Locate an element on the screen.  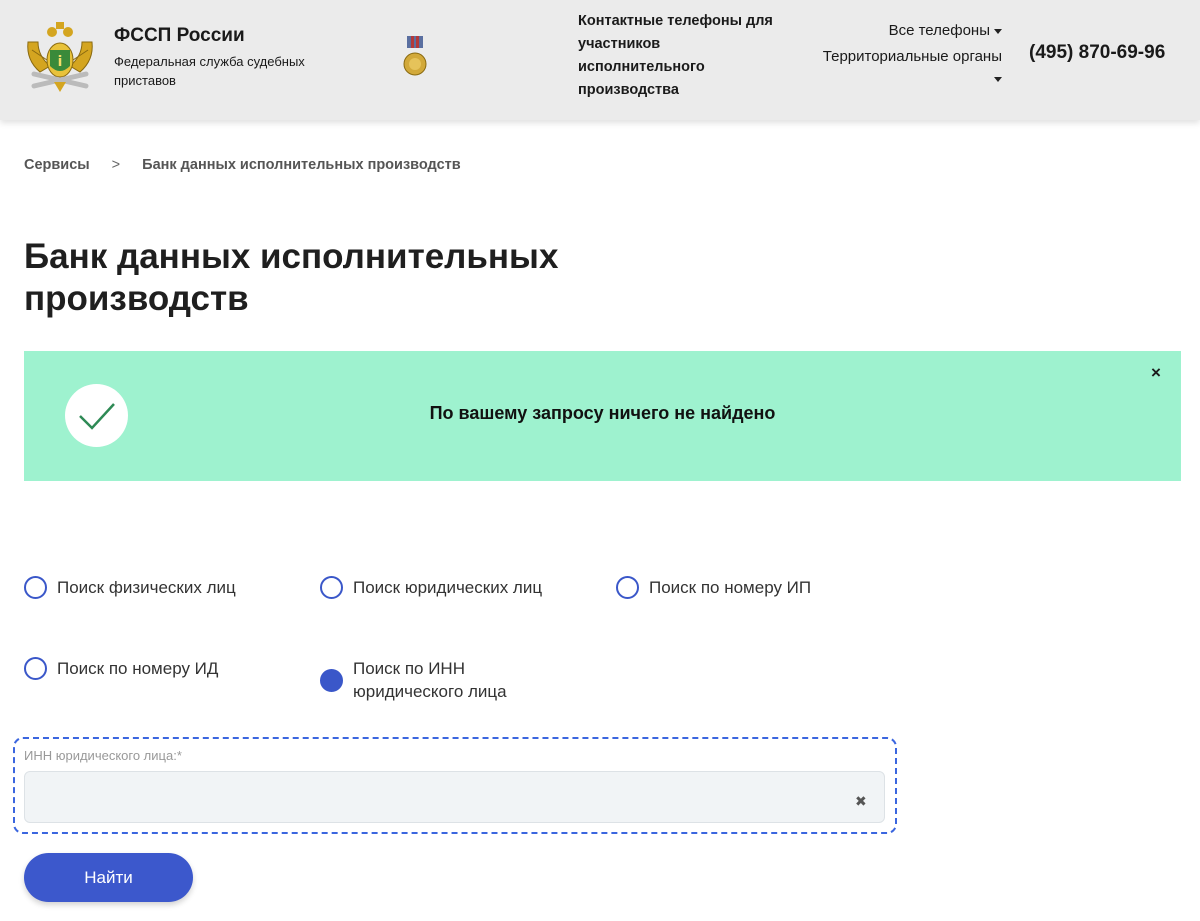
result-notice: По вашему запросу ничего не найдено × is located at coordinates (602, 416).